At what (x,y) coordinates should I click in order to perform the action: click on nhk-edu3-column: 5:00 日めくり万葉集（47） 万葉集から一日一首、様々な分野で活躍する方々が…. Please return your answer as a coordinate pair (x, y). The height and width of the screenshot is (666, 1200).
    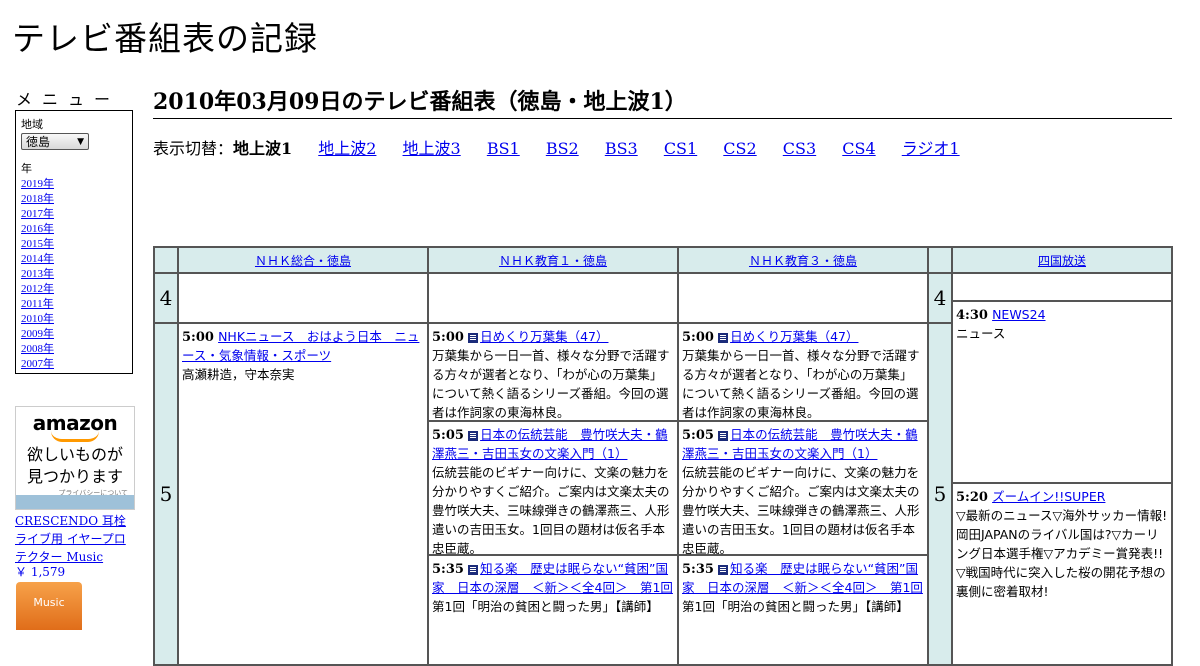
    Looking at the image, I should click on (803, 494).